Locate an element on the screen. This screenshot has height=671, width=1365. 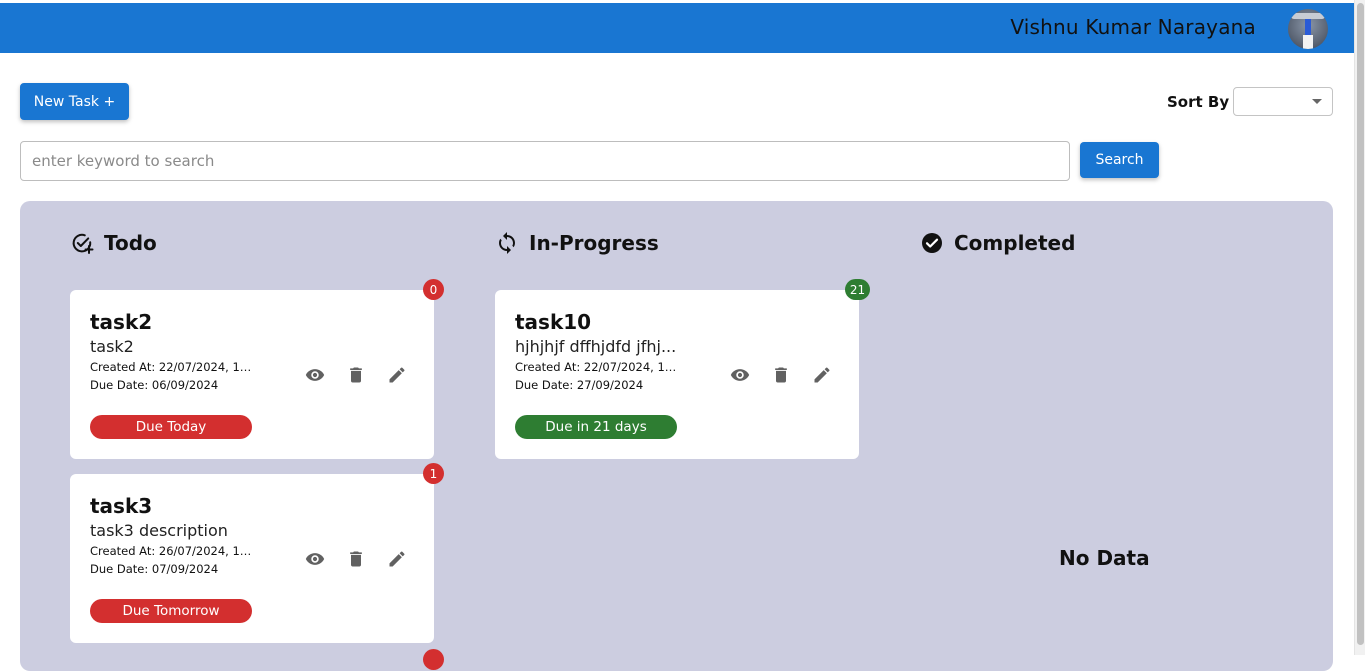
check-circle-icon is located at coordinates (932, 243).